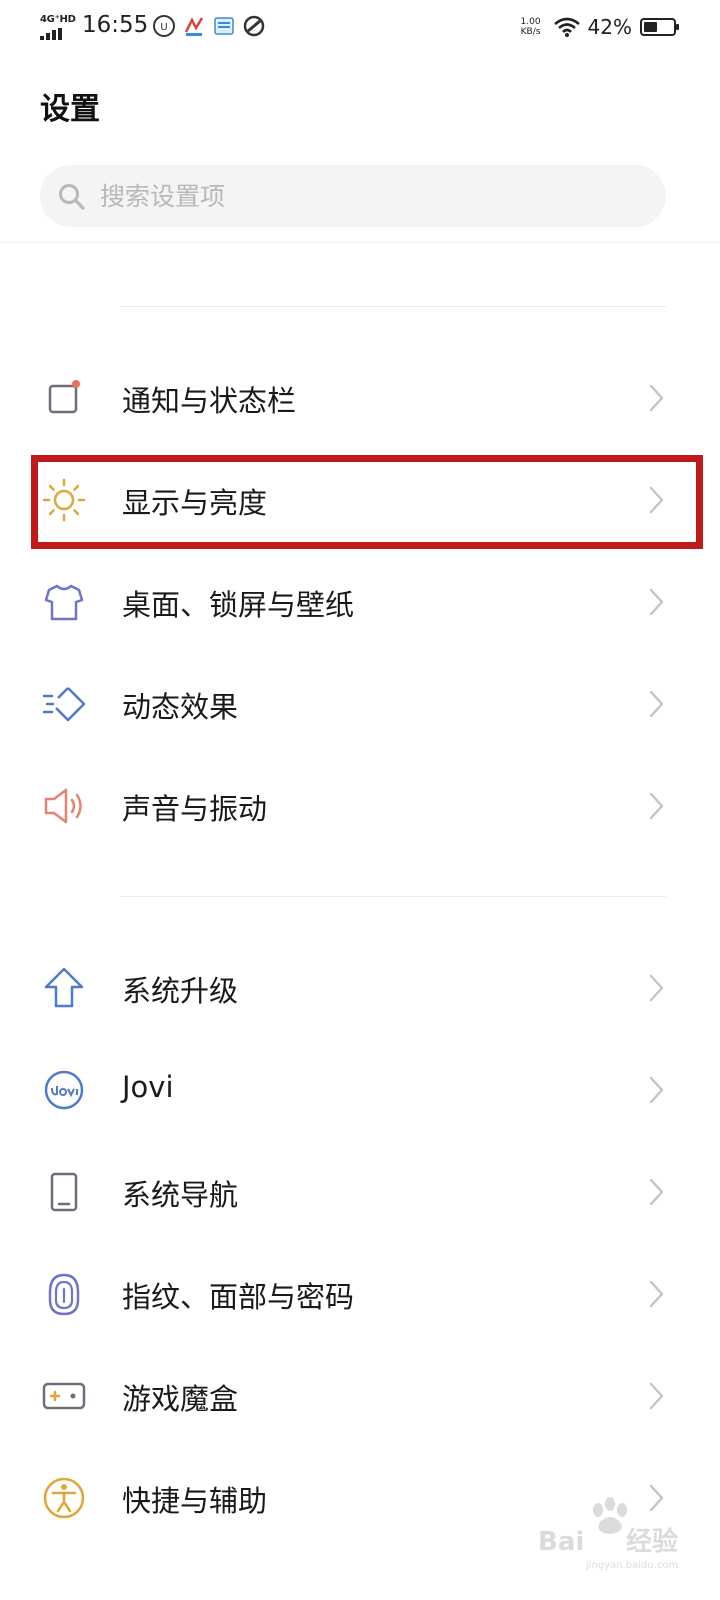 This screenshot has width=720, height=1600. Describe the element at coordinates (64, 397) in the screenshot. I see `notification-icon` at that location.